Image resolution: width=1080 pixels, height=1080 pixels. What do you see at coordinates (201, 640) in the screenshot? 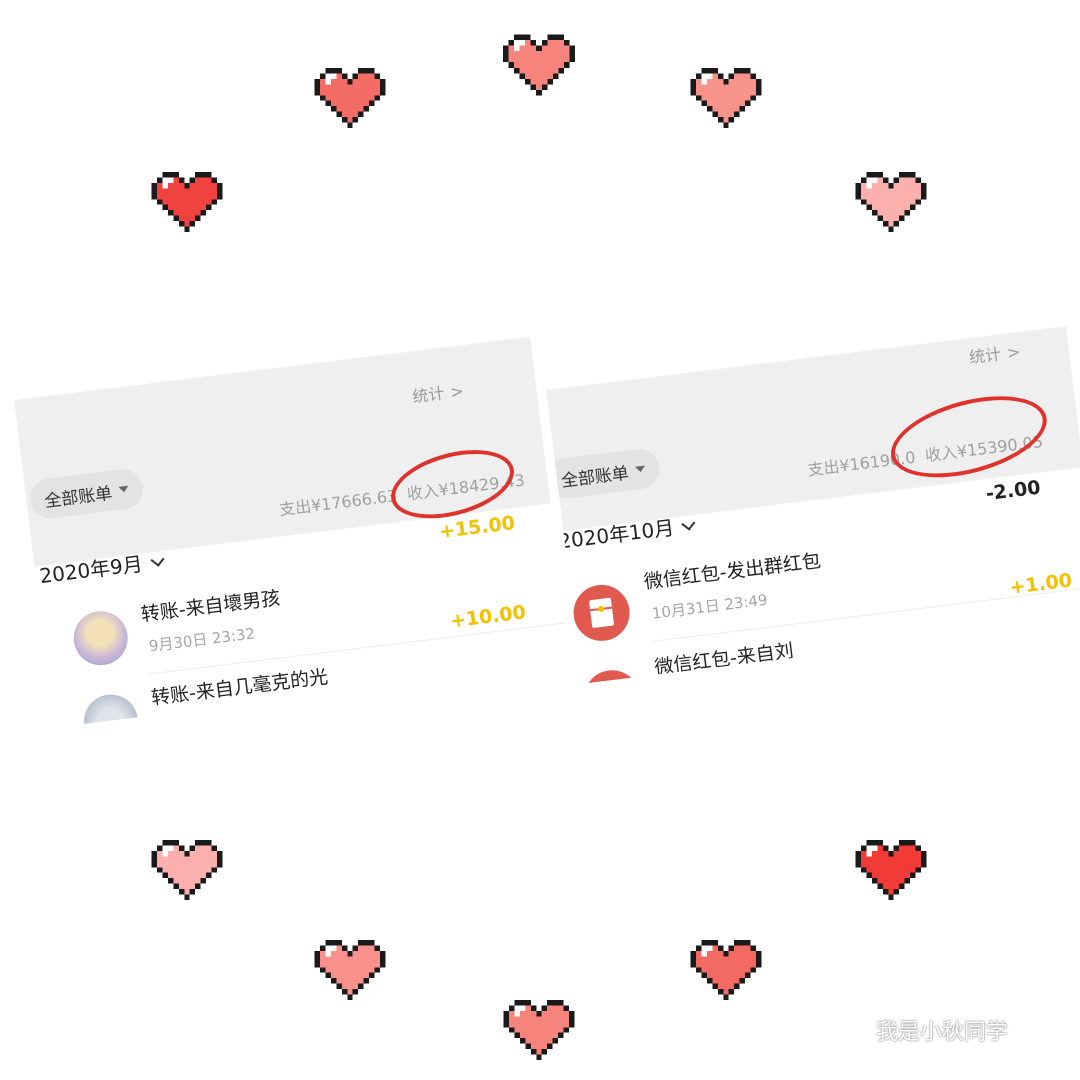
I see `transaction-time: 9月30日 23:32` at bounding box center [201, 640].